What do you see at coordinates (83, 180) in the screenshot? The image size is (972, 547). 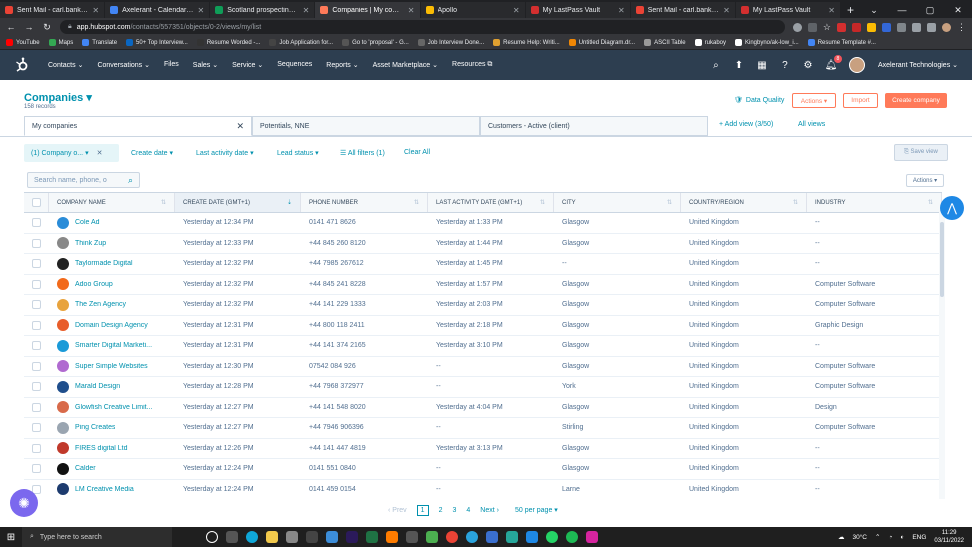 I see `table-search-input: Search name, phone, o ⌕` at bounding box center [83, 180].